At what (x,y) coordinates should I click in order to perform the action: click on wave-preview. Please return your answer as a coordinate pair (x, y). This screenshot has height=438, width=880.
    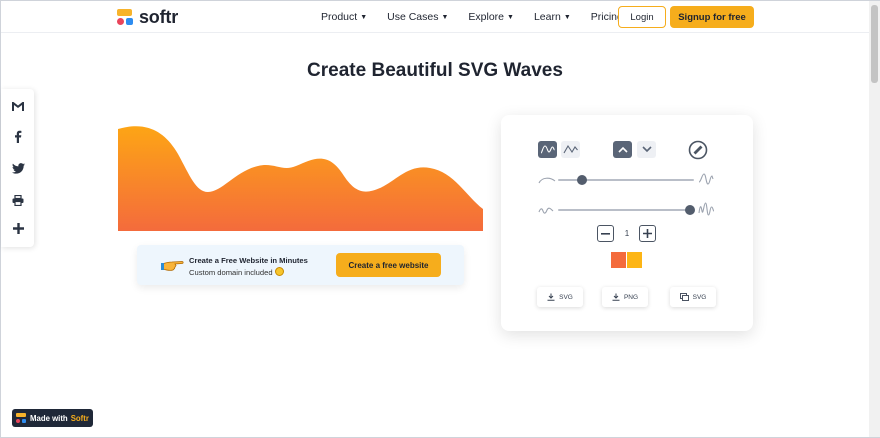
    Looking at the image, I should click on (300, 178).